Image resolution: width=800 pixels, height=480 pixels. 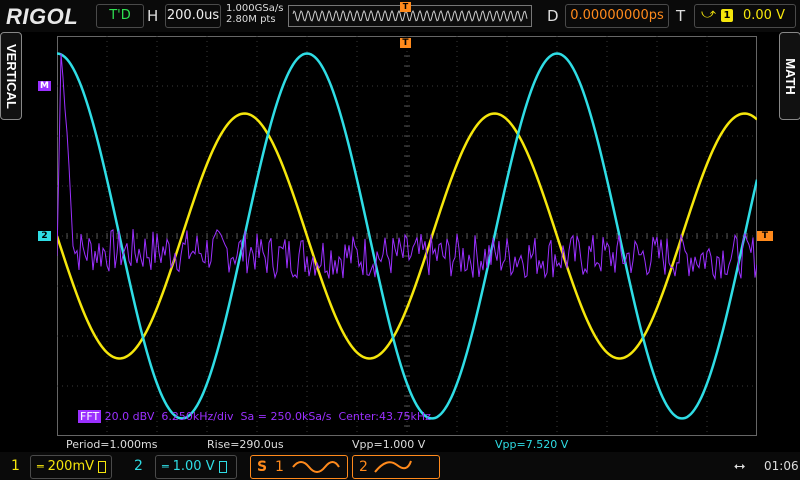 I want to click on measurement-vpp-ch2: Vpp=7.520 V, so click(x=532, y=444).